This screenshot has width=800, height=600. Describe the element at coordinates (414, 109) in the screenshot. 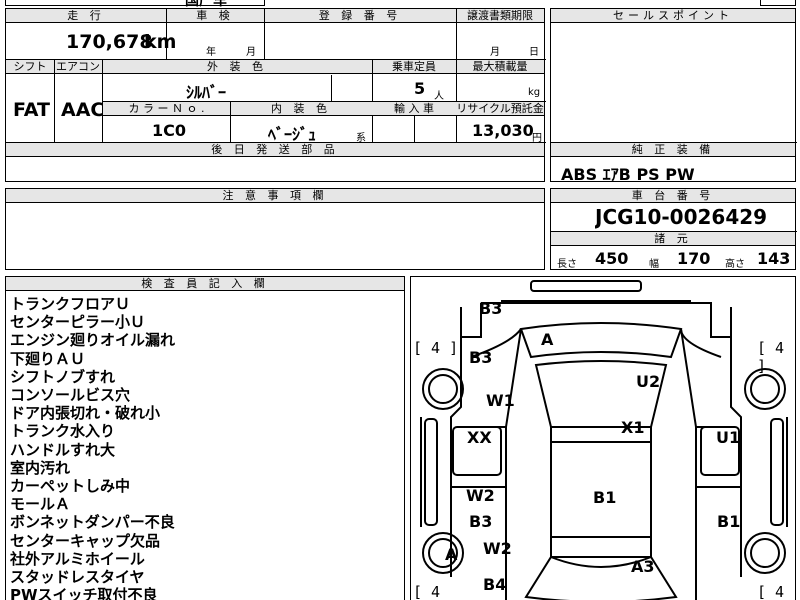

I see `import-header: 輸 入 車` at that location.